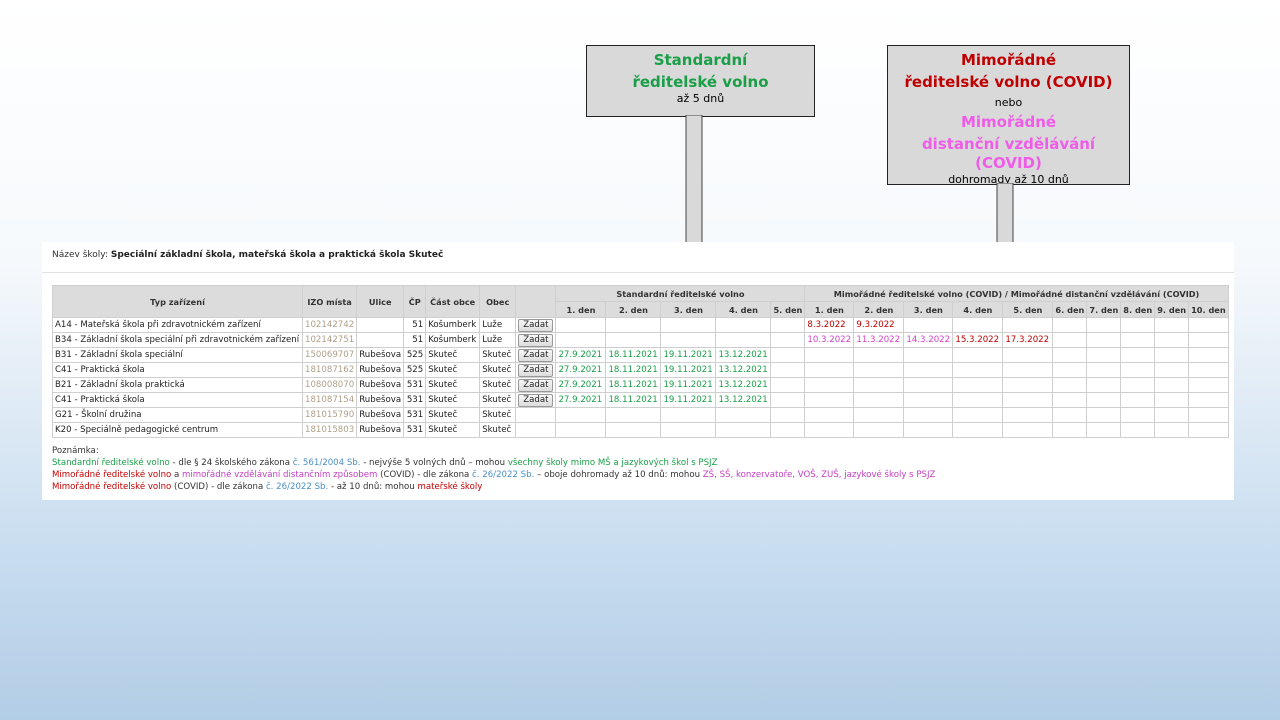 The width and height of the screenshot is (1280, 720). I want to click on covid-day-cell: 8.3.2022, so click(829, 325).